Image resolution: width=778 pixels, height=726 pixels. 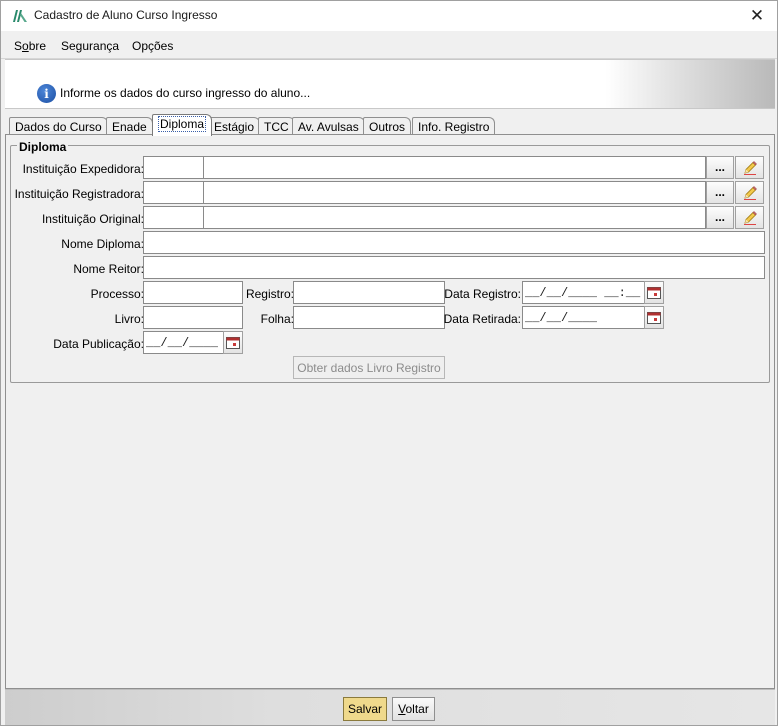 What do you see at coordinates (20, 16) in the screenshot?
I see `app-logo-icon` at bounding box center [20, 16].